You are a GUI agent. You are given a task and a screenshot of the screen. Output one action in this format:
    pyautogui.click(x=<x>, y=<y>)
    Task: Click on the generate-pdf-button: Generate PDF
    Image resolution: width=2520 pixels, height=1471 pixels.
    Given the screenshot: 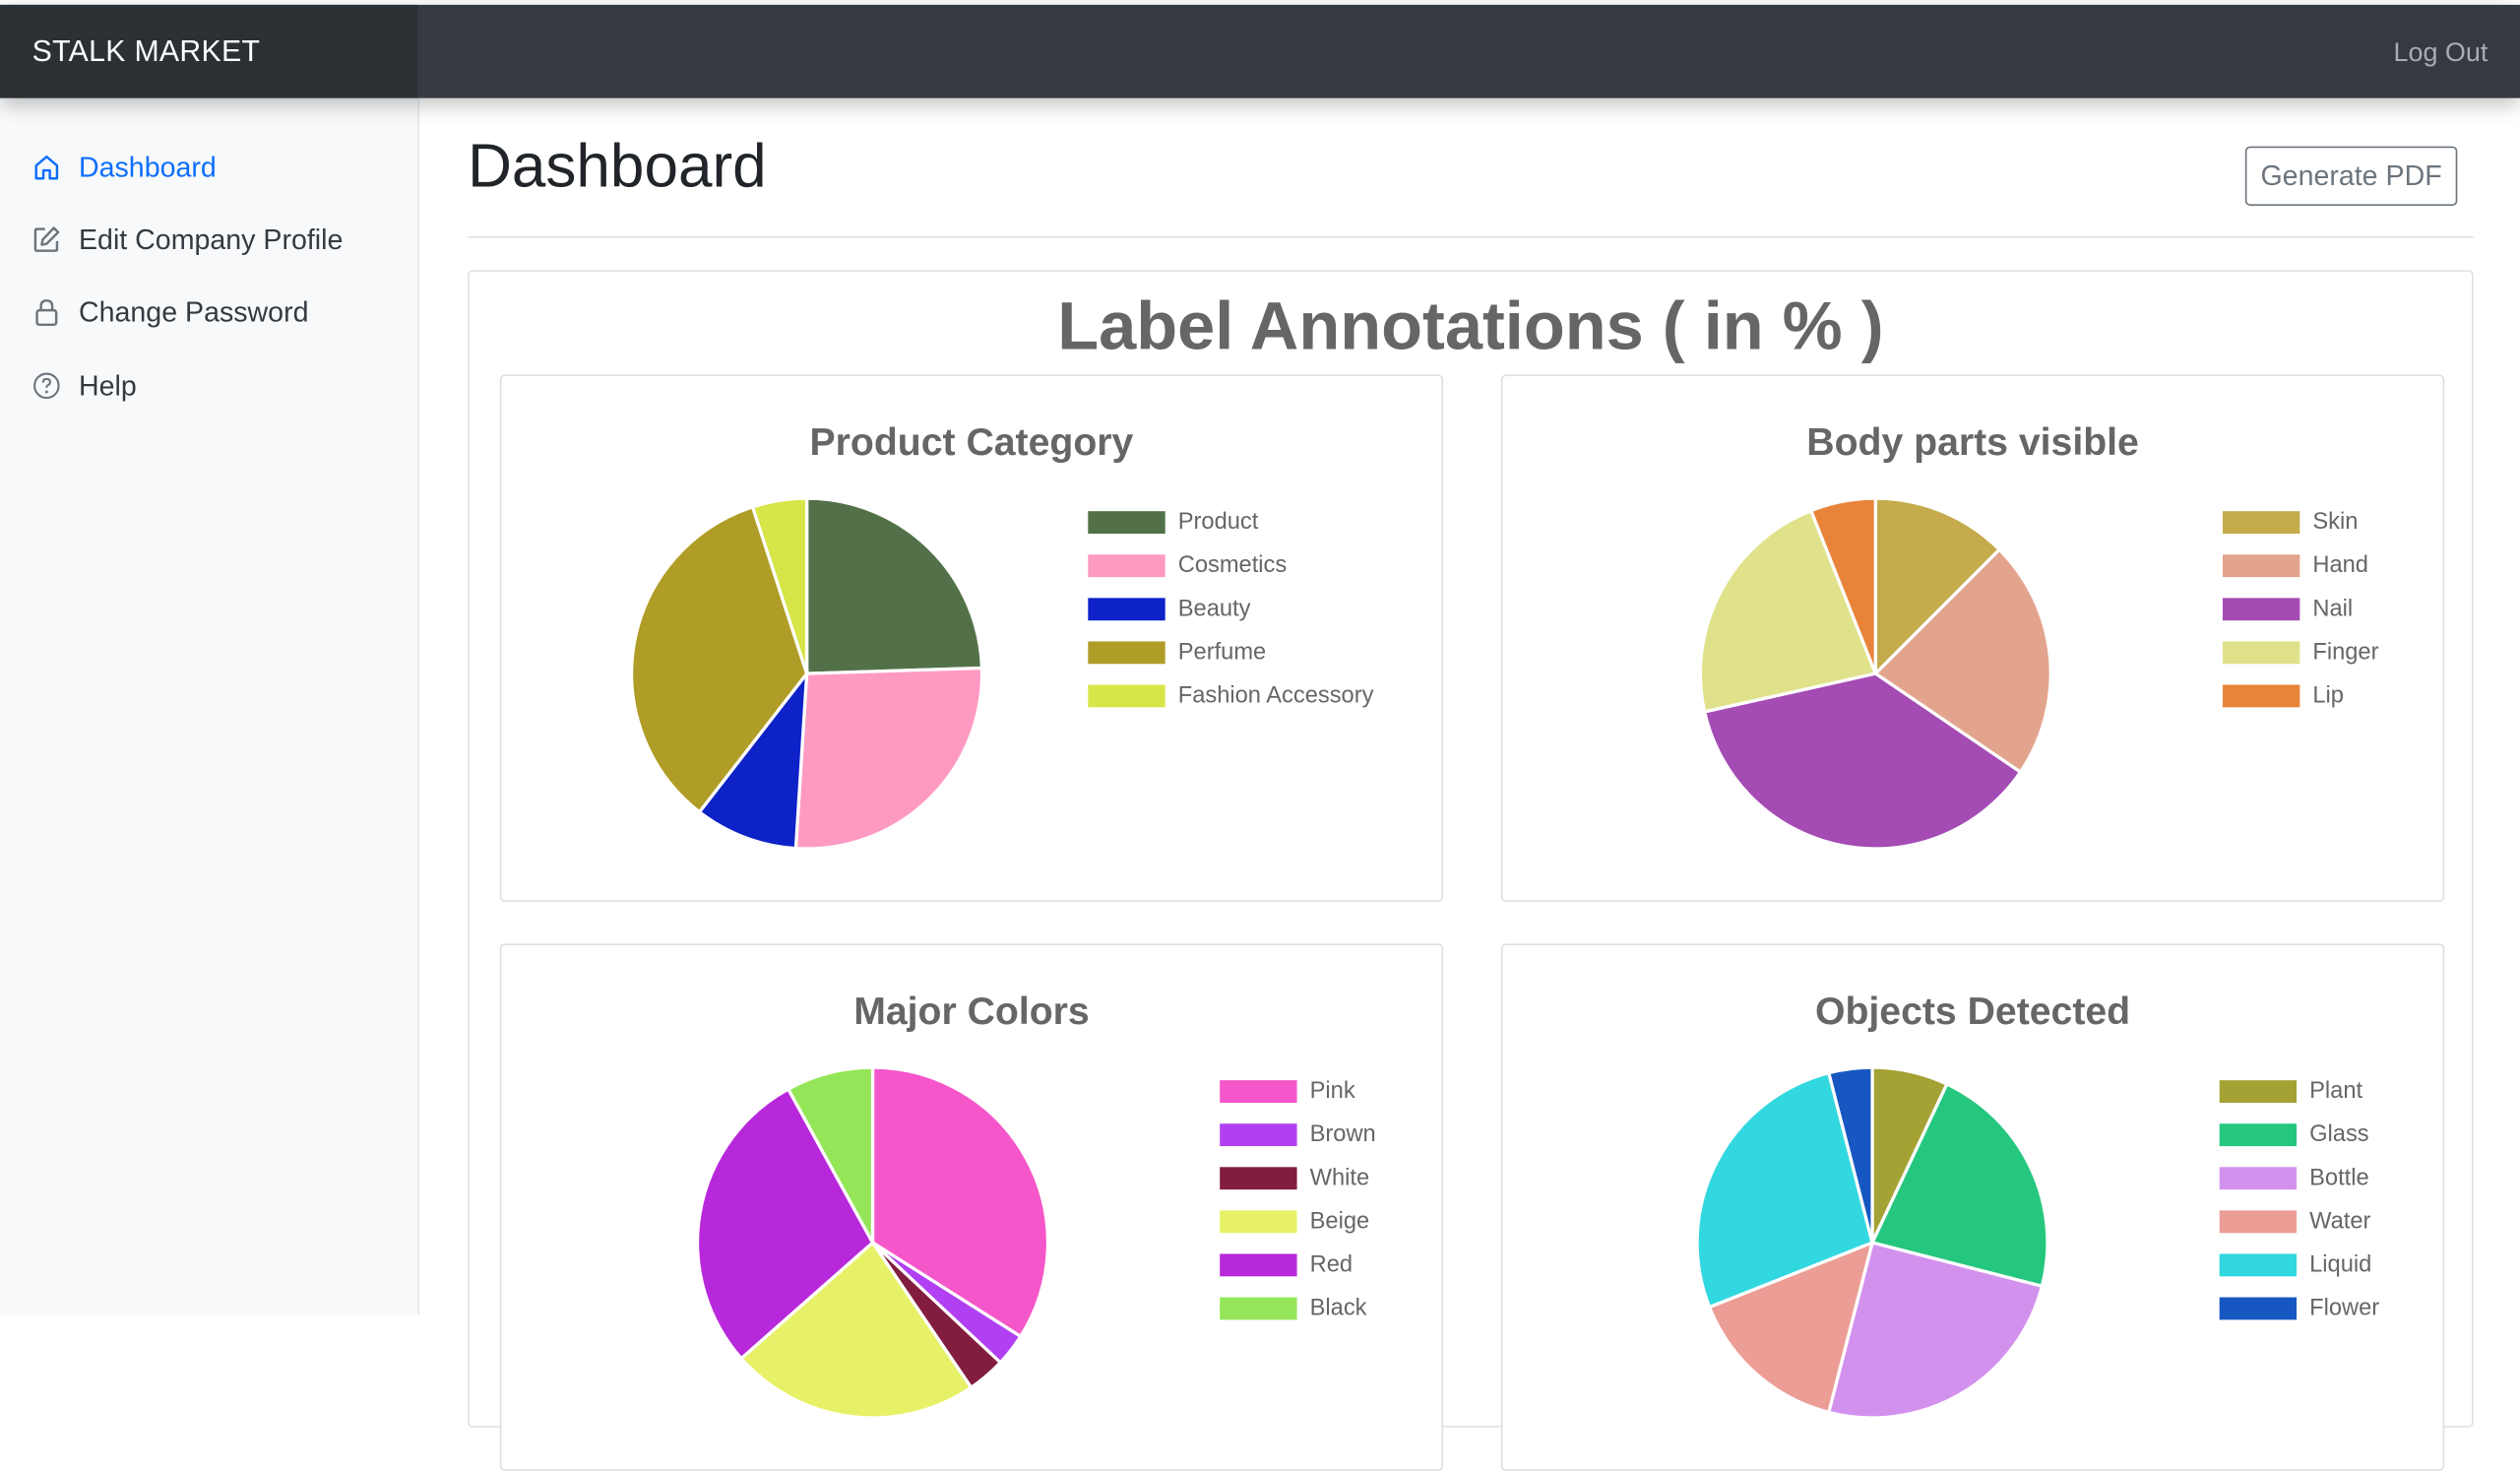 What is the action you would take?
    pyautogui.click(x=2351, y=176)
    